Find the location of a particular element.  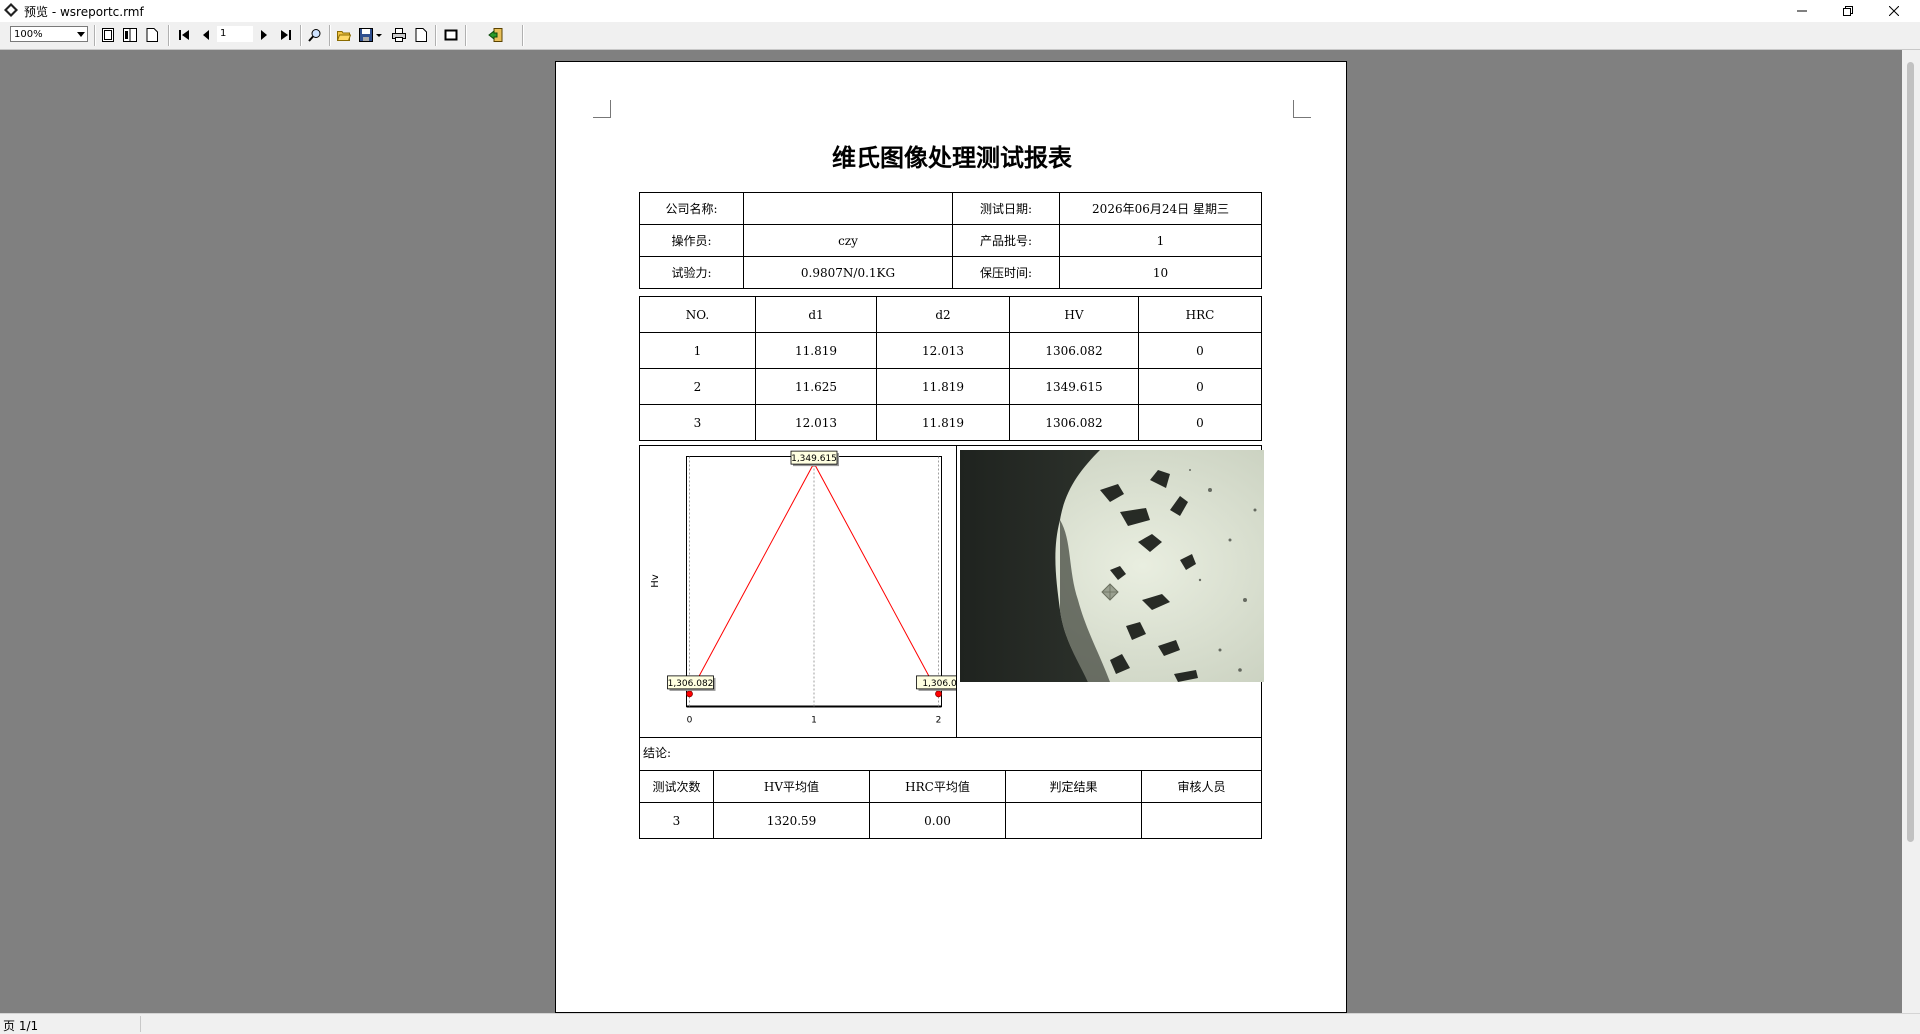

first-page-icon is located at coordinates (184, 35).